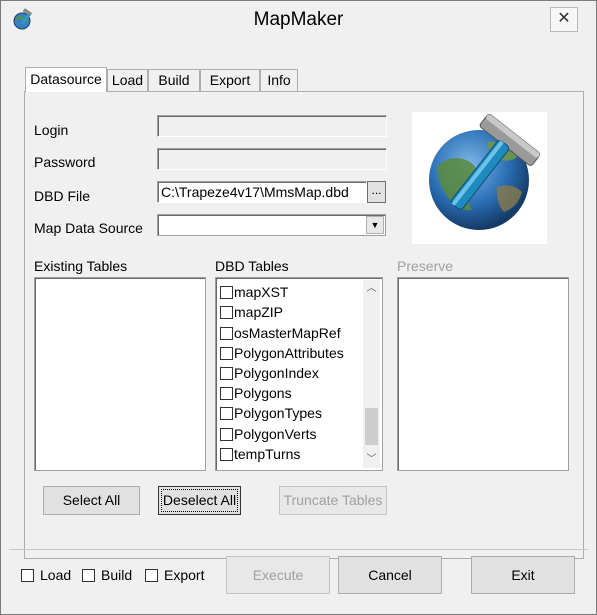 The image size is (597, 615). I want to click on tab-build: Build, so click(174, 80).